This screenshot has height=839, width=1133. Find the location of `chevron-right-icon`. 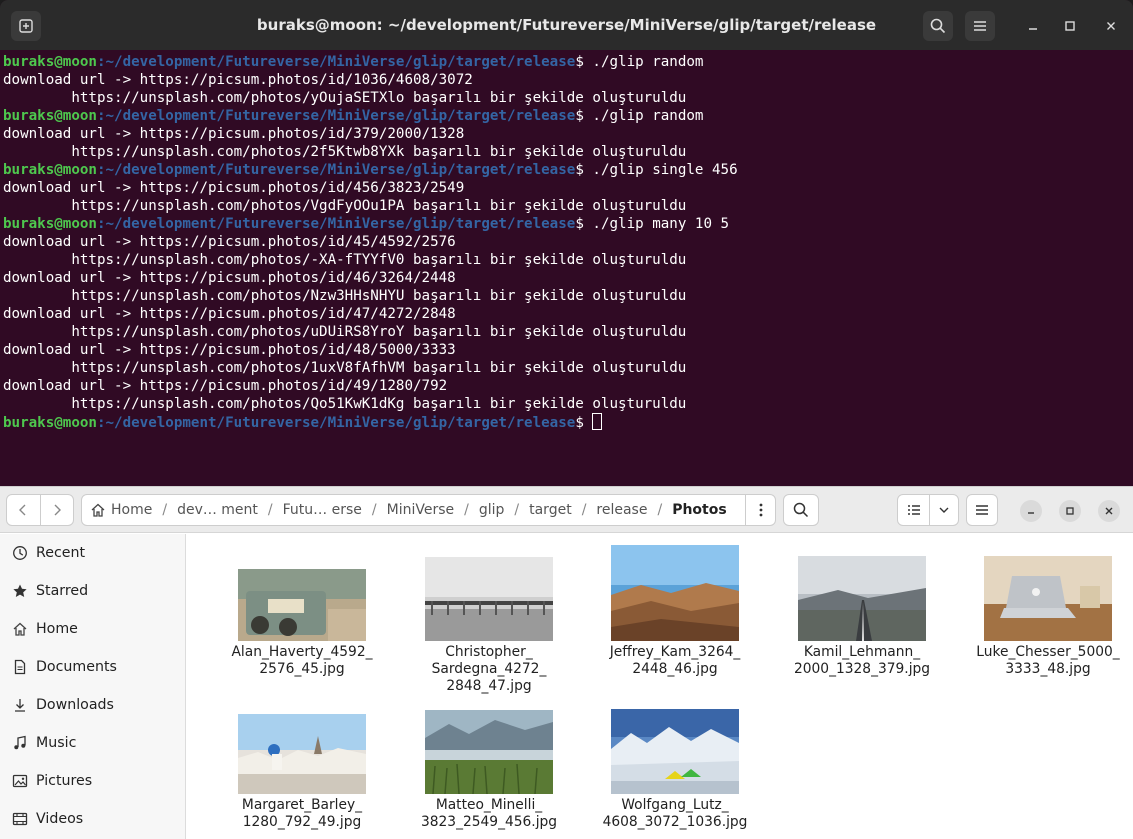

chevron-right-icon is located at coordinates (57, 510).